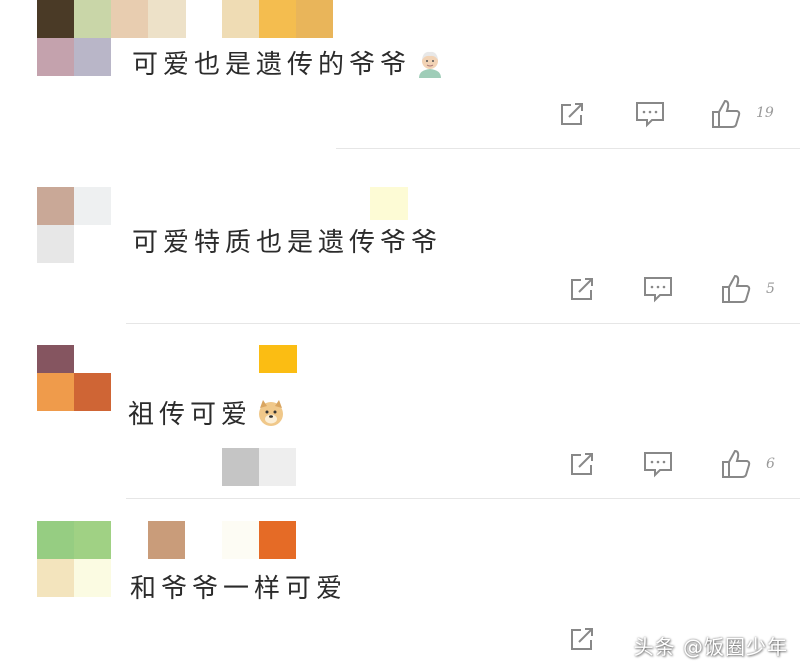 Image resolution: width=800 pixels, height=670 pixels. Describe the element at coordinates (710, 647) in the screenshot. I see `watermark: 头条 @饭圈少年` at that location.